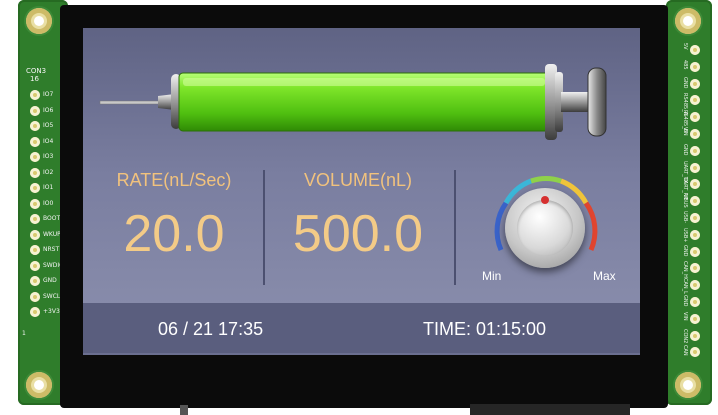  Describe the element at coordinates (174, 234) in the screenshot. I see `rate-value: 20.0` at that location.